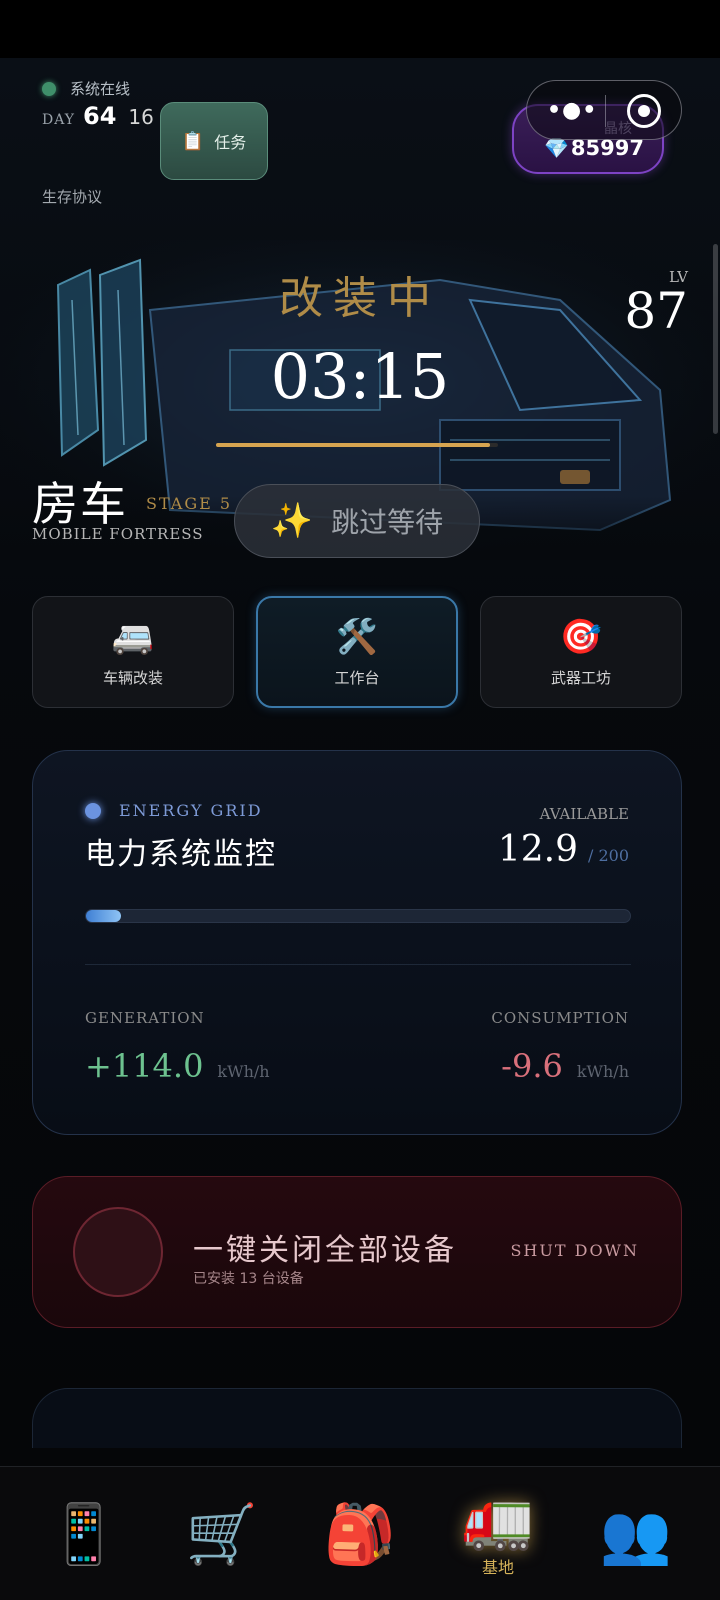 The height and width of the screenshot is (1600, 720). I want to click on tab-vehicle-mod: 🚐 车辆改装, so click(133, 652).